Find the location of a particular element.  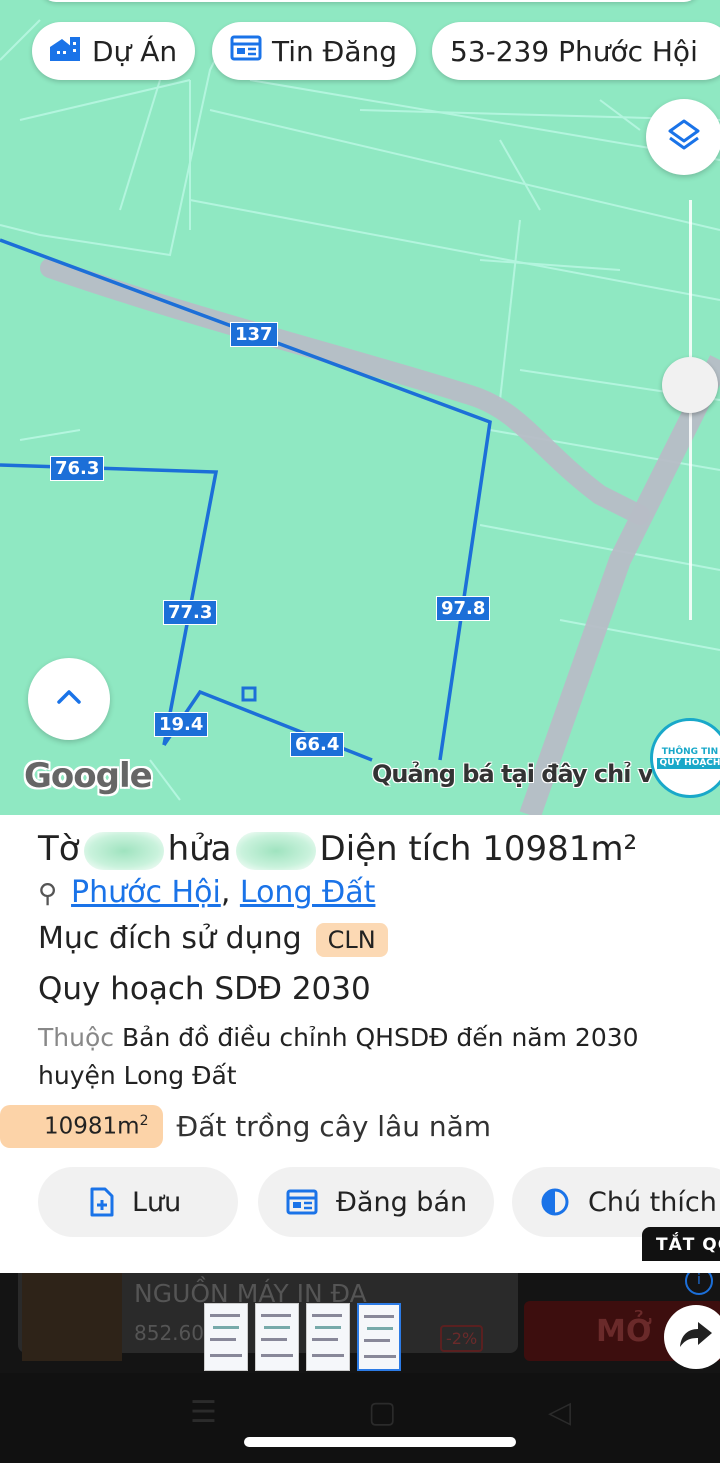

chip-address-label: 53-239 Phước Hội is located at coordinates (574, 51).